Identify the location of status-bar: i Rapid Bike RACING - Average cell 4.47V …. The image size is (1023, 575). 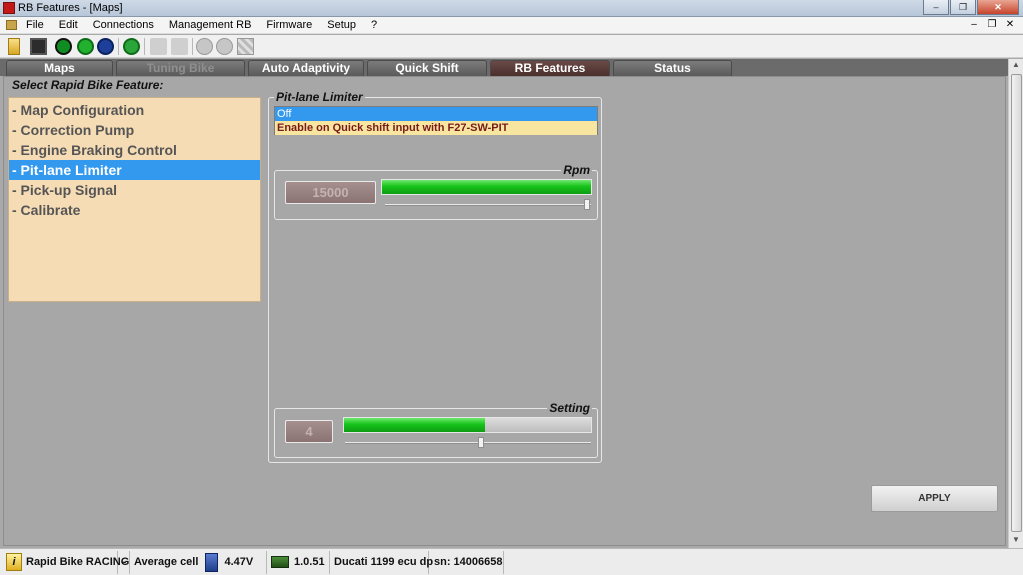
(511, 561).